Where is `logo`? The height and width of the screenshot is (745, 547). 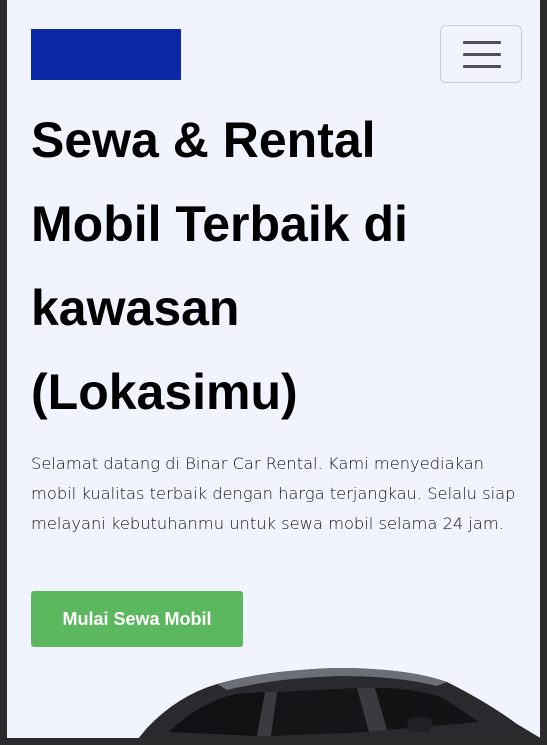 logo is located at coordinates (106, 54).